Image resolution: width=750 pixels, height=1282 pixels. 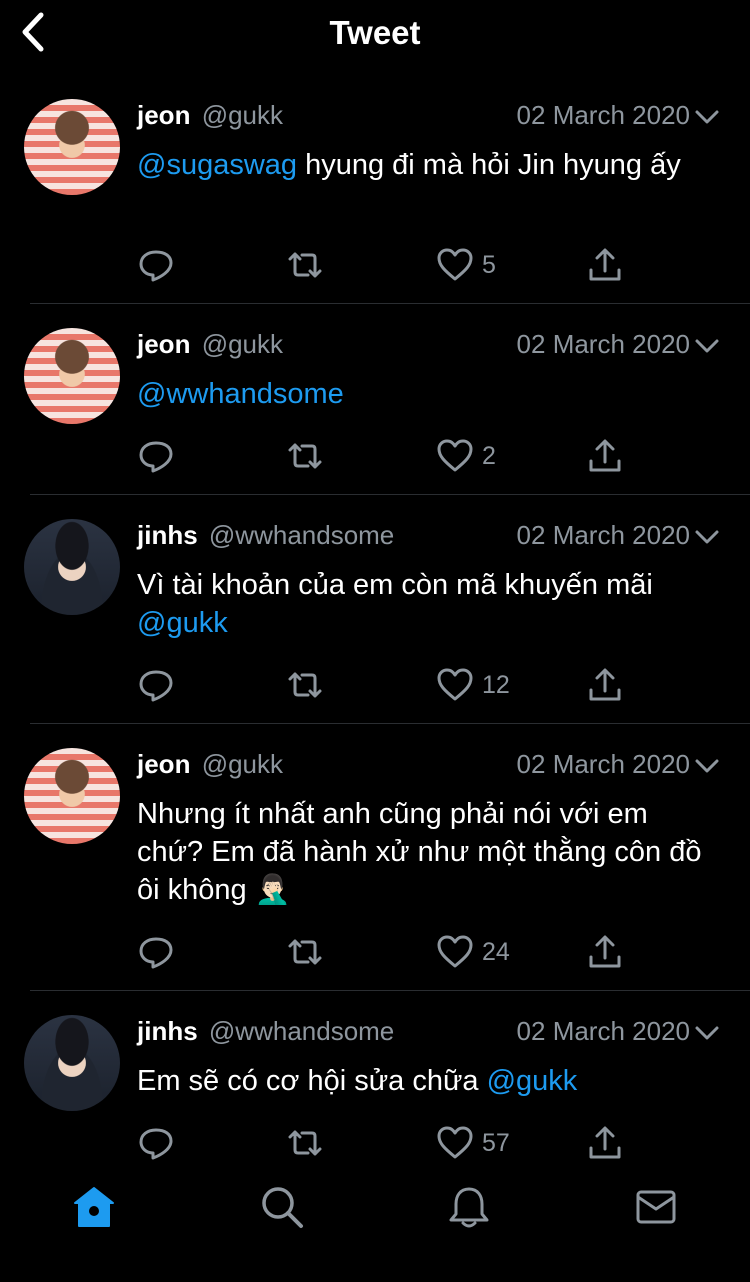 I want to click on tweet-text: Em sẽ có cơ hội sửa chữa @gukk, so click(x=428, y=1081).